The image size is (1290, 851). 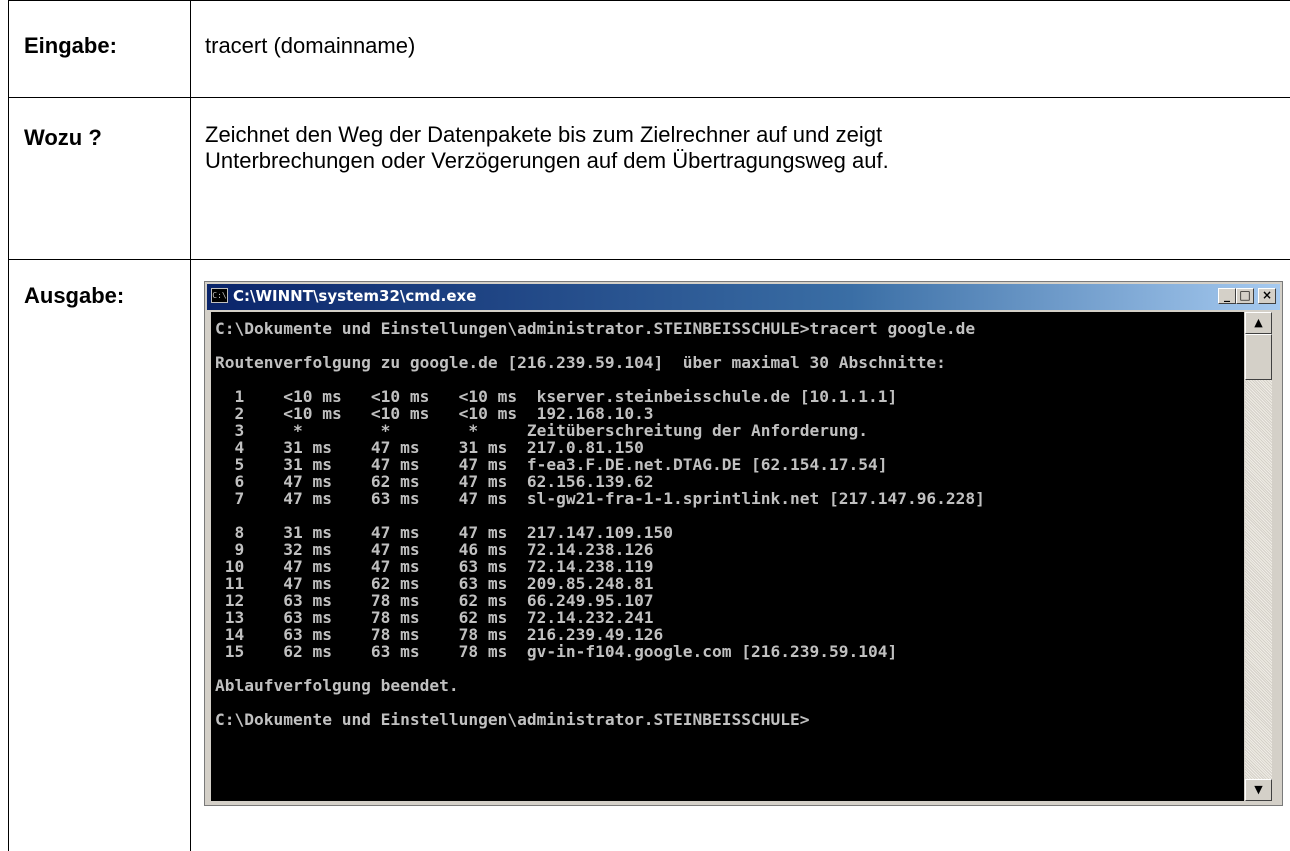 What do you see at coordinates (444, 532) in the screenshot?
I see `console-line: 8 31 ms 47 ms 47 ms 217.147.109.150` at bounding box center [444, 532].